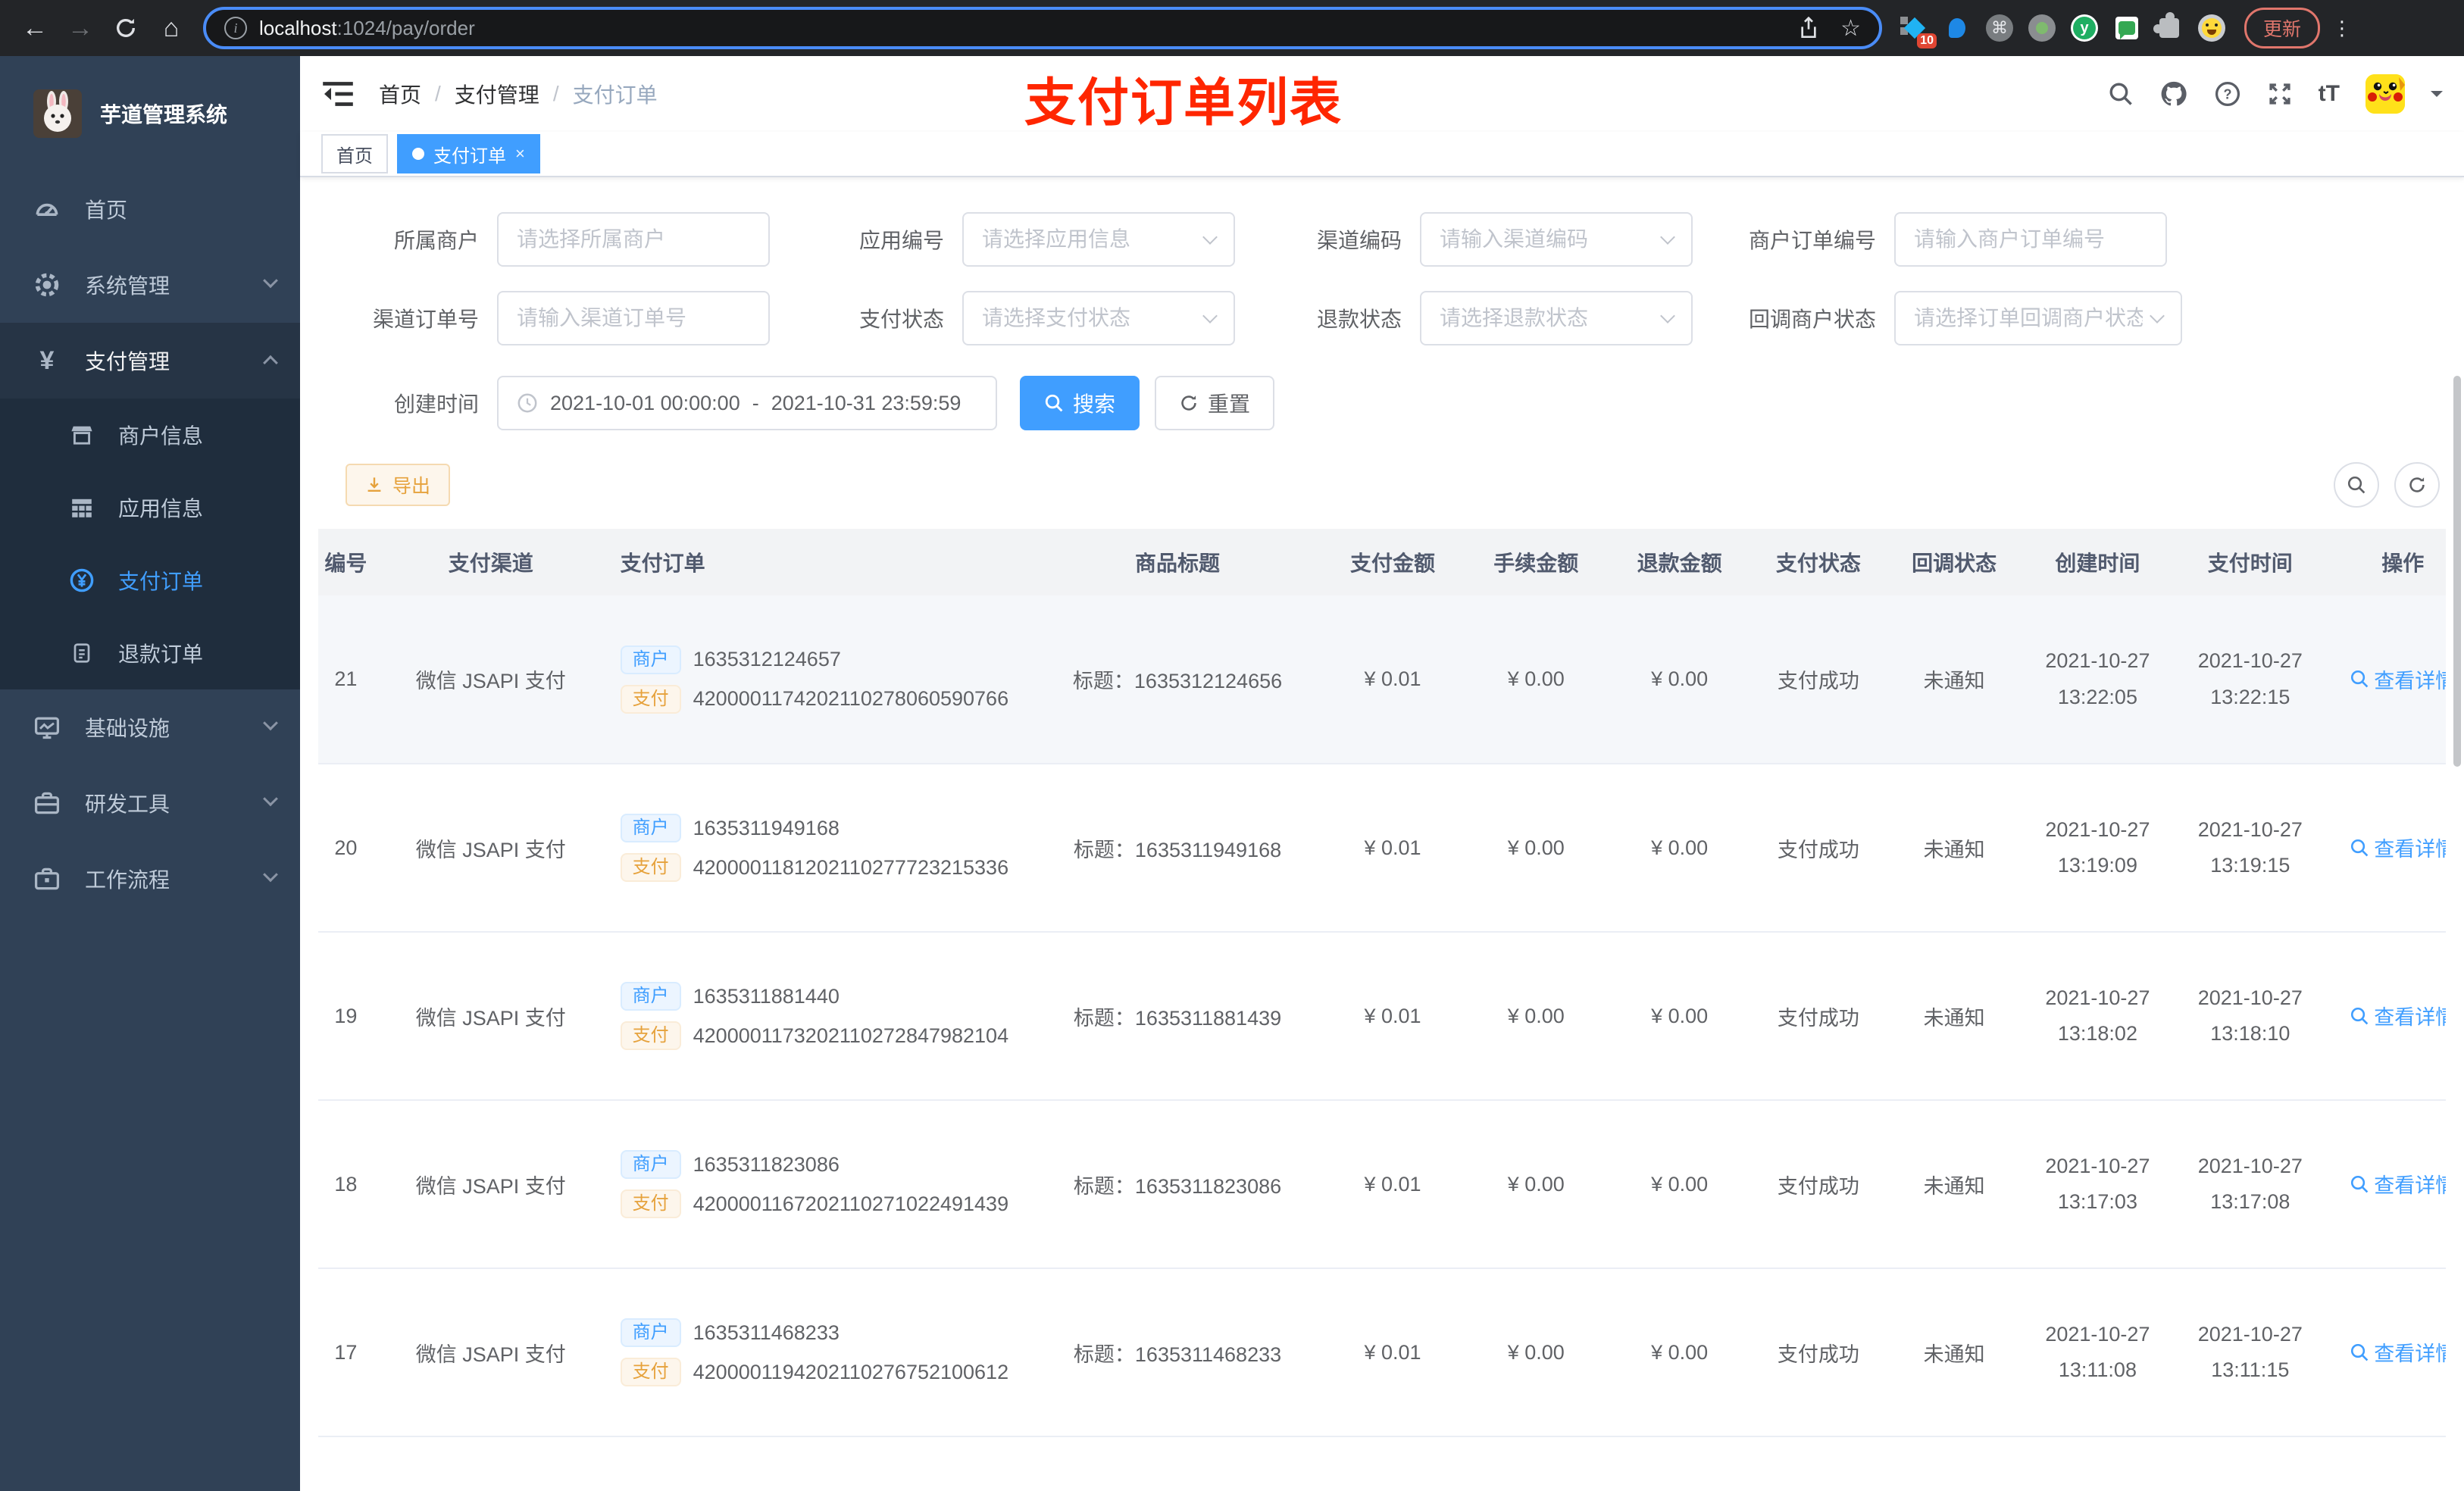 The height and width of the screenshot is (1491, 2464). What do you see at coordinates (851, 1035) in the screenshot?
I see `pay-order-no: 4200001173202110272847982104` at bounding box center [851, 1035].